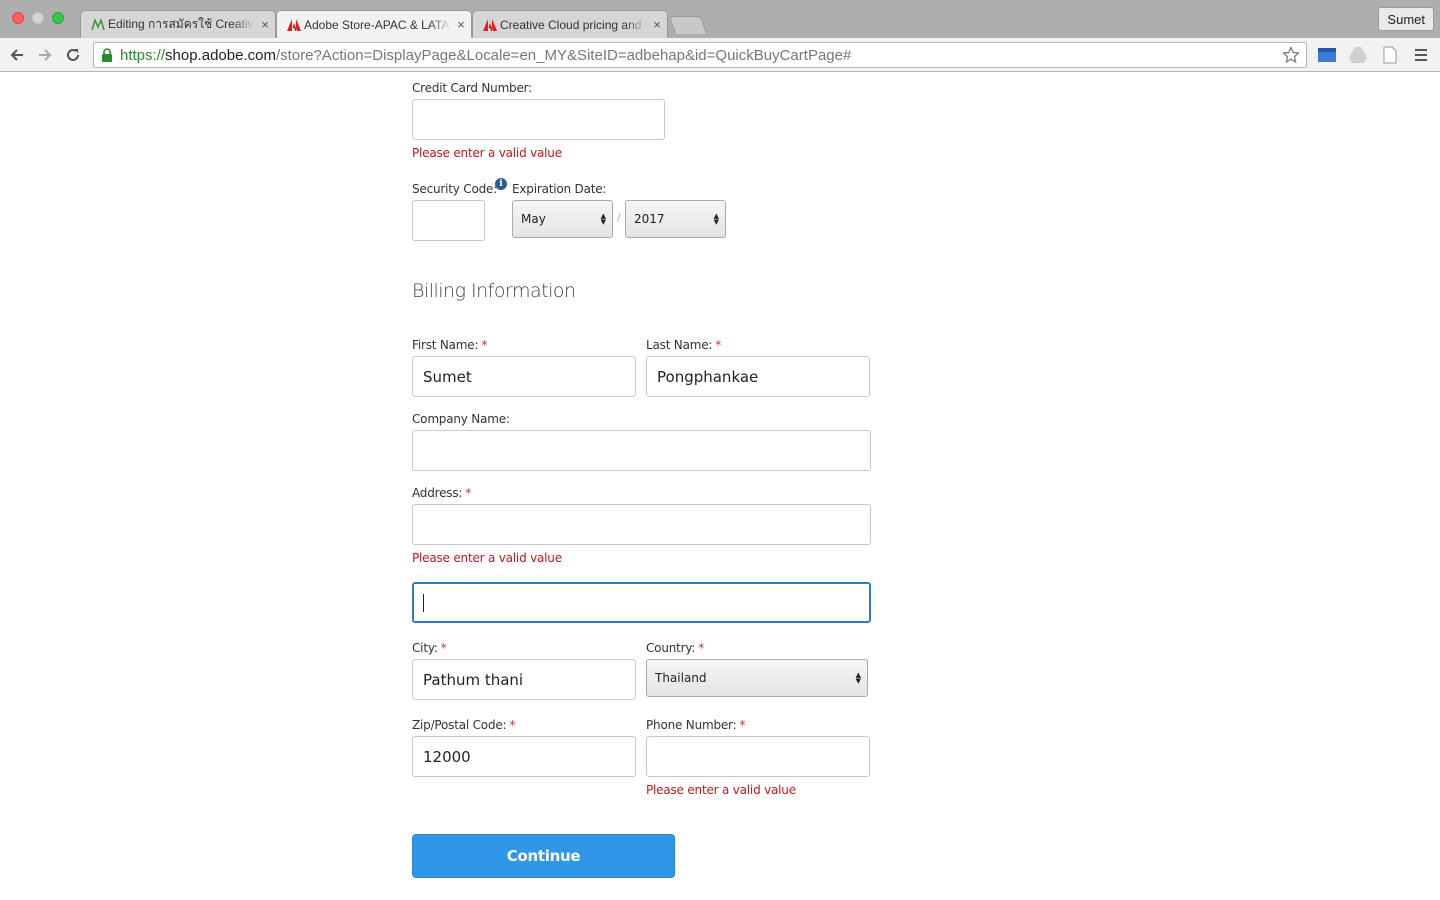 The height and width of the screenshot is (900, 1440). Describe the element at coordinates (757, 678) in the screenshot. I see `country-select: Thailand ▲ ▼` at that location.